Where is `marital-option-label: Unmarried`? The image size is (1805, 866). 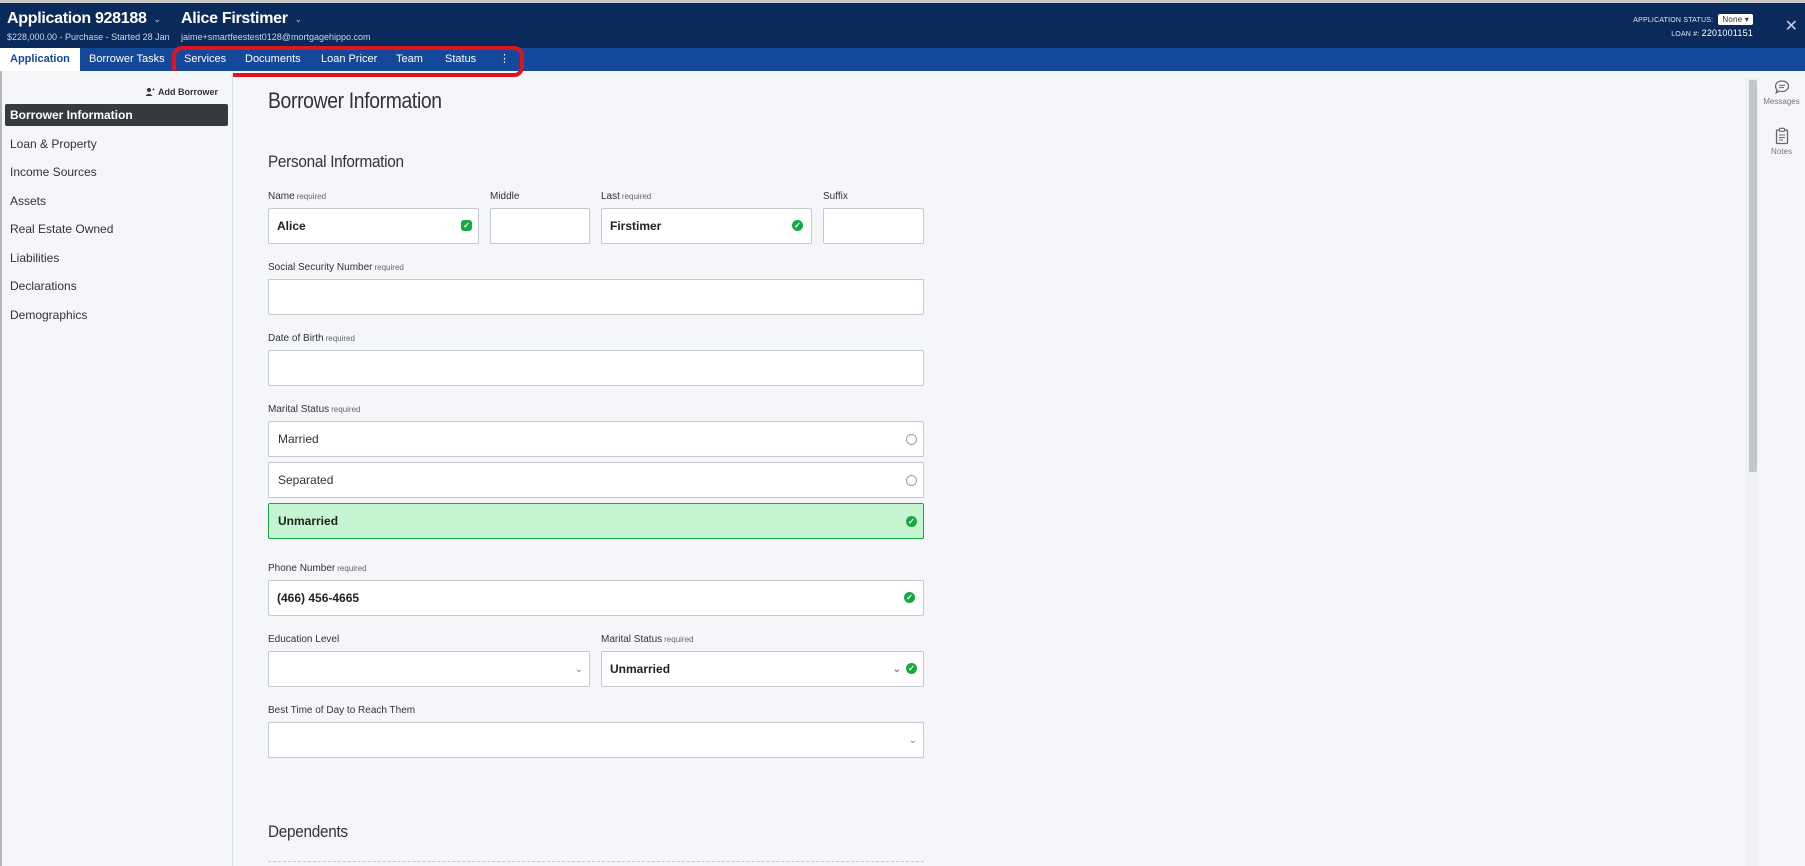
marital-option-label: Unmarried is located at coordinates (308, 521).